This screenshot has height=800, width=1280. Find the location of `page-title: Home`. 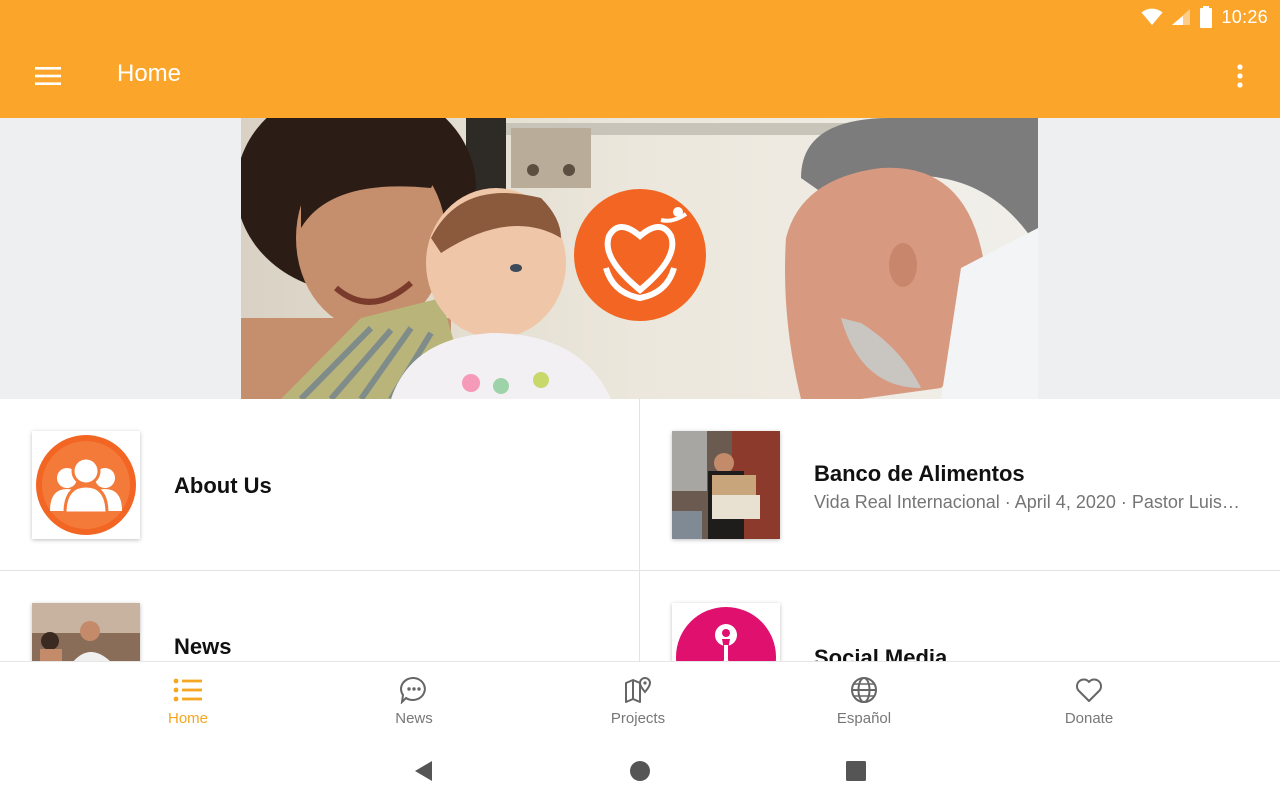

page-title: Home is located at coordinates (149, 73).